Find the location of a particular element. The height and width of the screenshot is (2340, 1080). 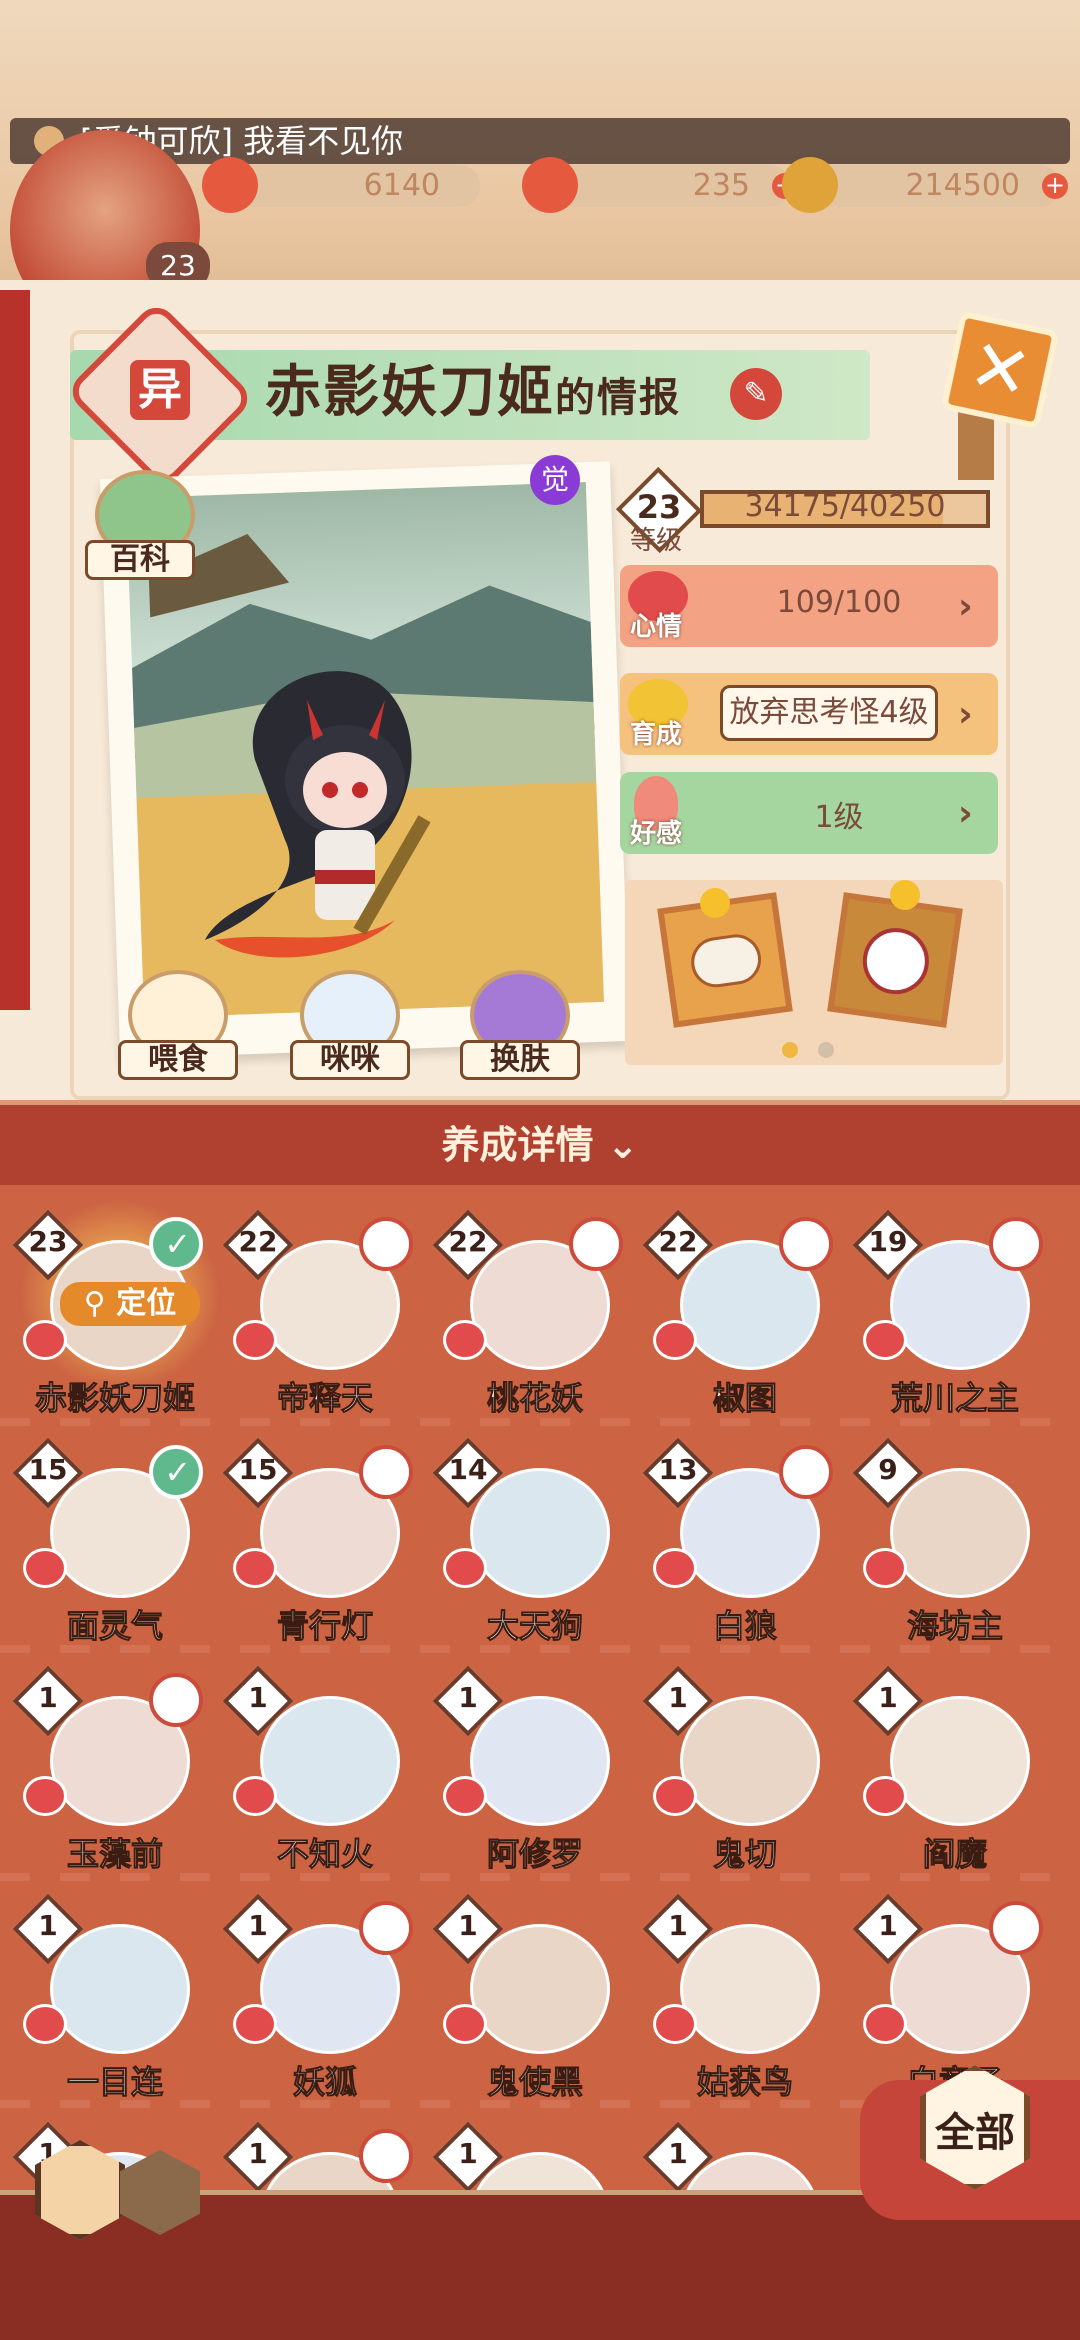

mood-row: 心情 109/100 › is located at coordinates (809, 606).